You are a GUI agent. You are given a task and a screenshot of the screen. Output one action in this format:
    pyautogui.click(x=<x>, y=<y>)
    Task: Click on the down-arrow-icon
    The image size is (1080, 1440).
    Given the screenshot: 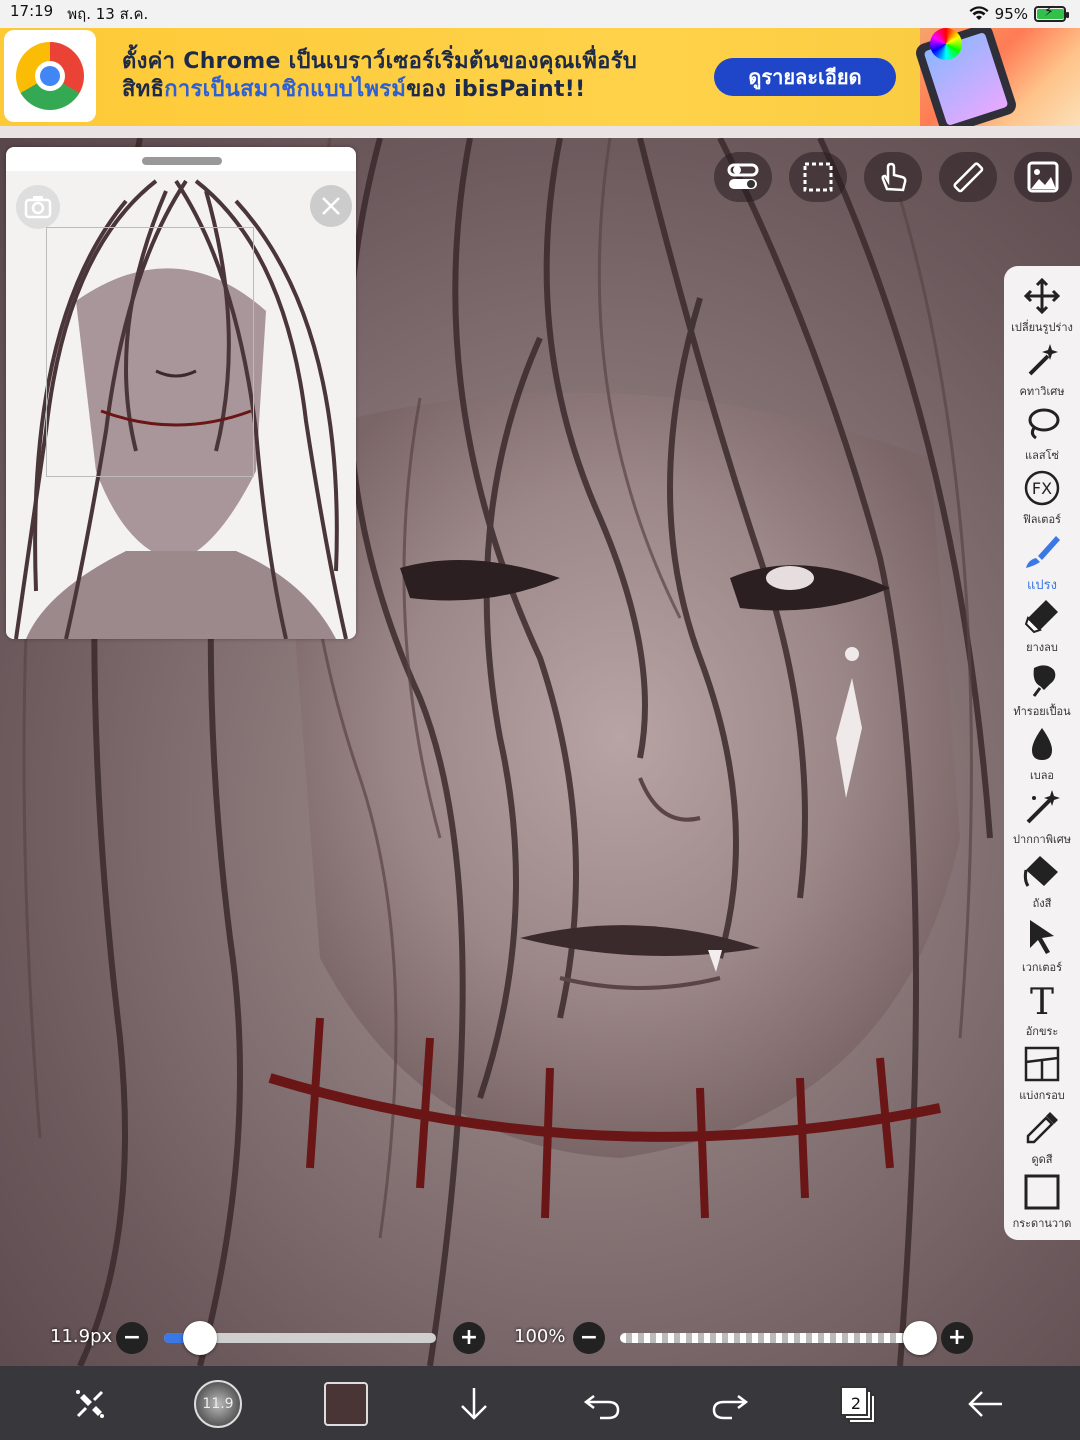 What is the action you would take?
    pyautogui.click(x=474, y=1404)
    